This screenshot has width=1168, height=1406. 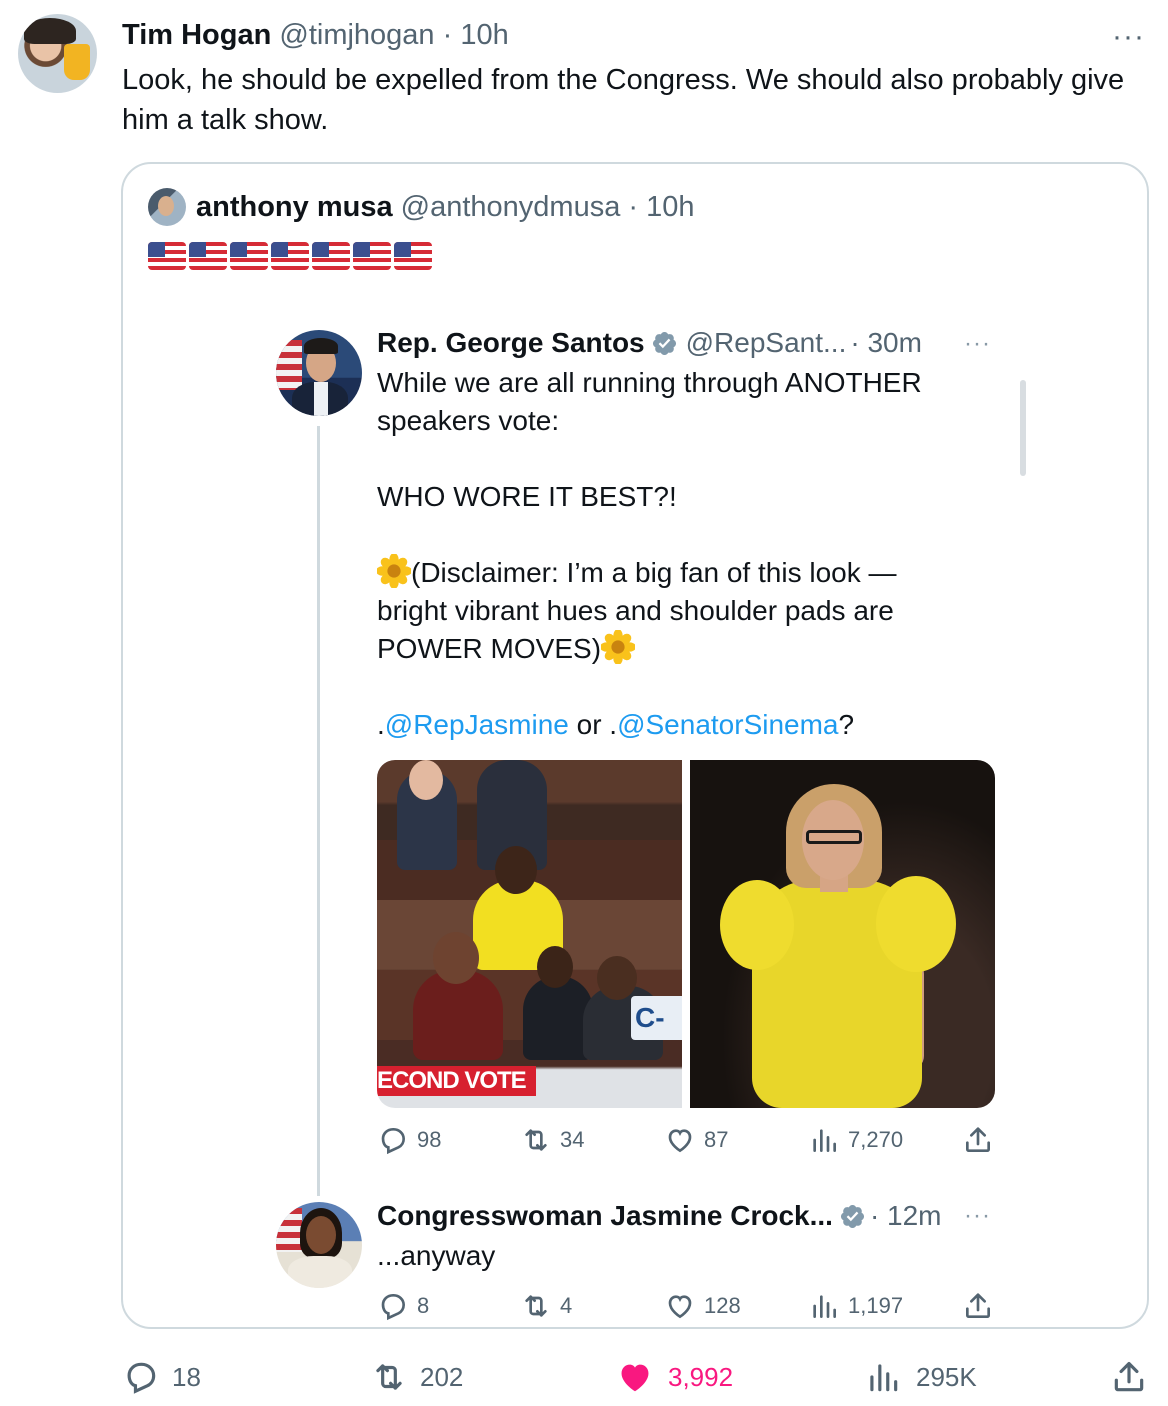 I want to click on media-photo-house-floor: C- ECOND VOTE, so click(x=529, y=934).